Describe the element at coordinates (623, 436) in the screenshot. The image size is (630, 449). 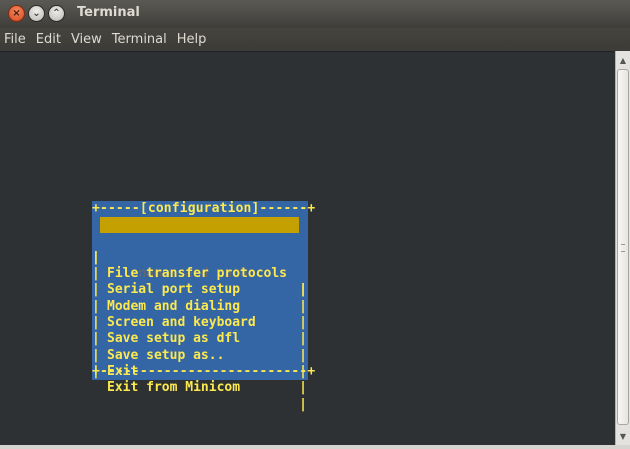
I see `scroll-down-icon: ▼` at that location.